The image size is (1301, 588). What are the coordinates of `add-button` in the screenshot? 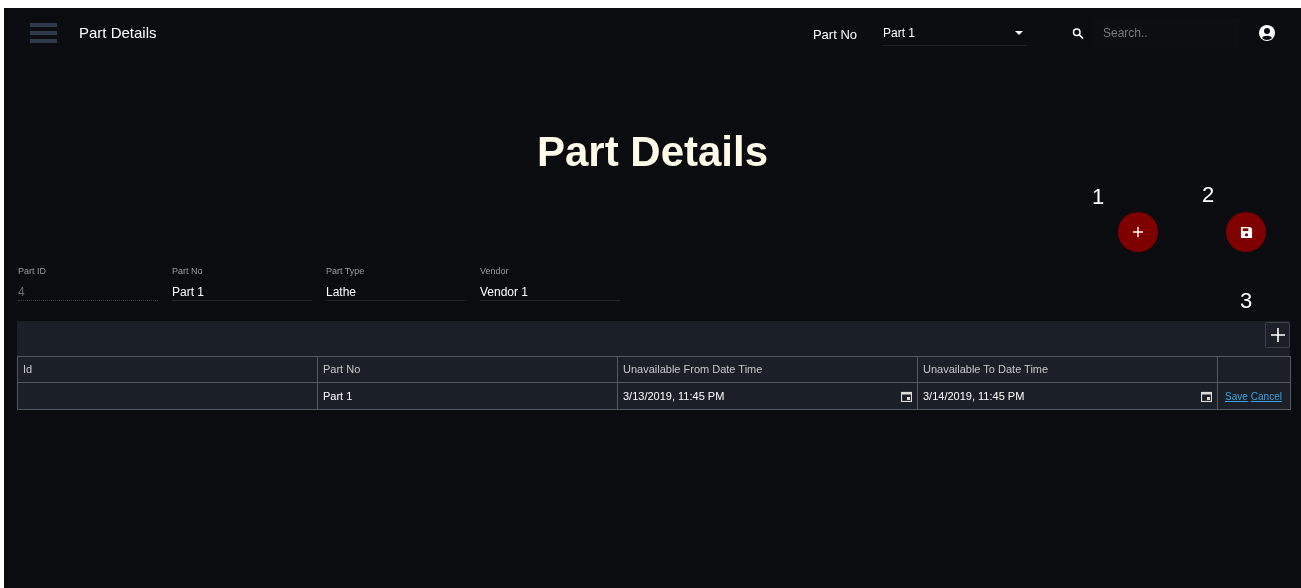 It's located at (1138, 232).